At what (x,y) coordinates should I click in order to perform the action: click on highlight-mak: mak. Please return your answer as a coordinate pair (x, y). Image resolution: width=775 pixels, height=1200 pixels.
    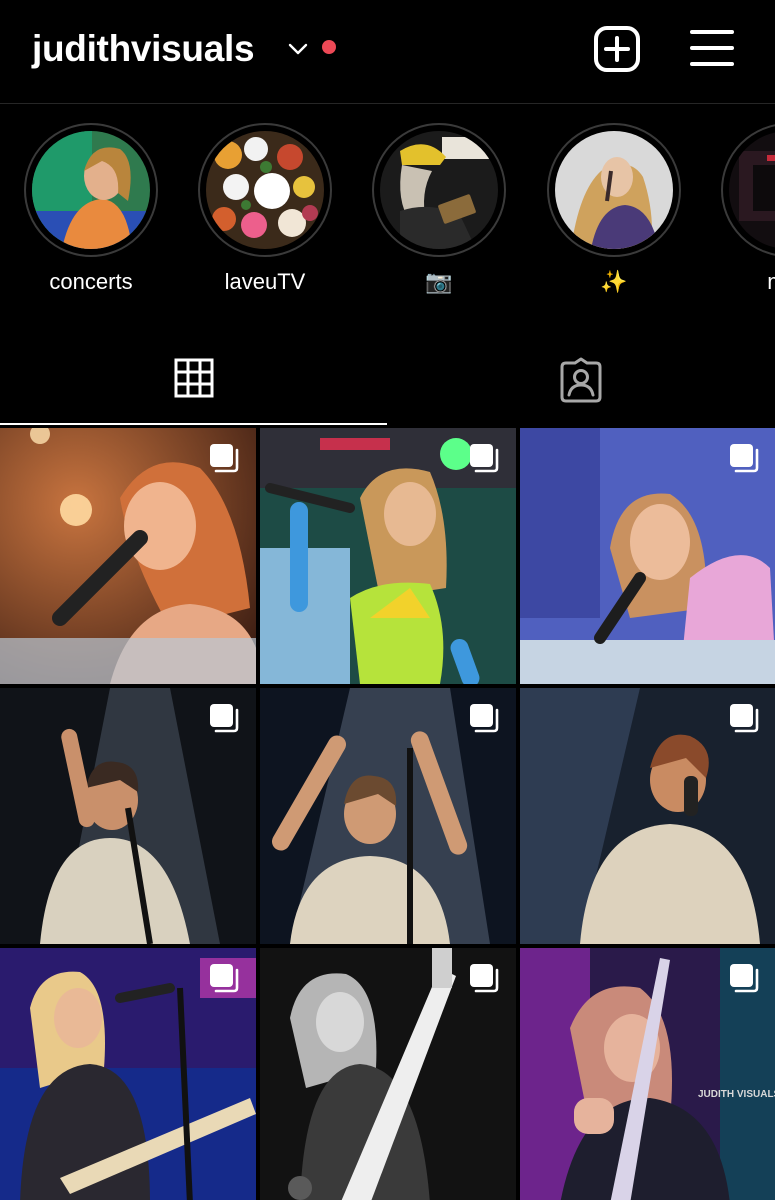
    Looking at the image, I should click on (747, 209).